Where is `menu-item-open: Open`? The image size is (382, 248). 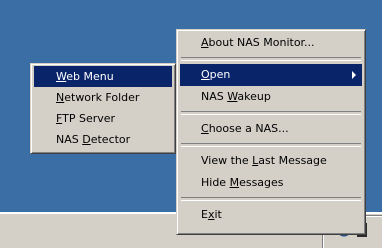
menu-item-open: Open is located at coordinates (271, 75).